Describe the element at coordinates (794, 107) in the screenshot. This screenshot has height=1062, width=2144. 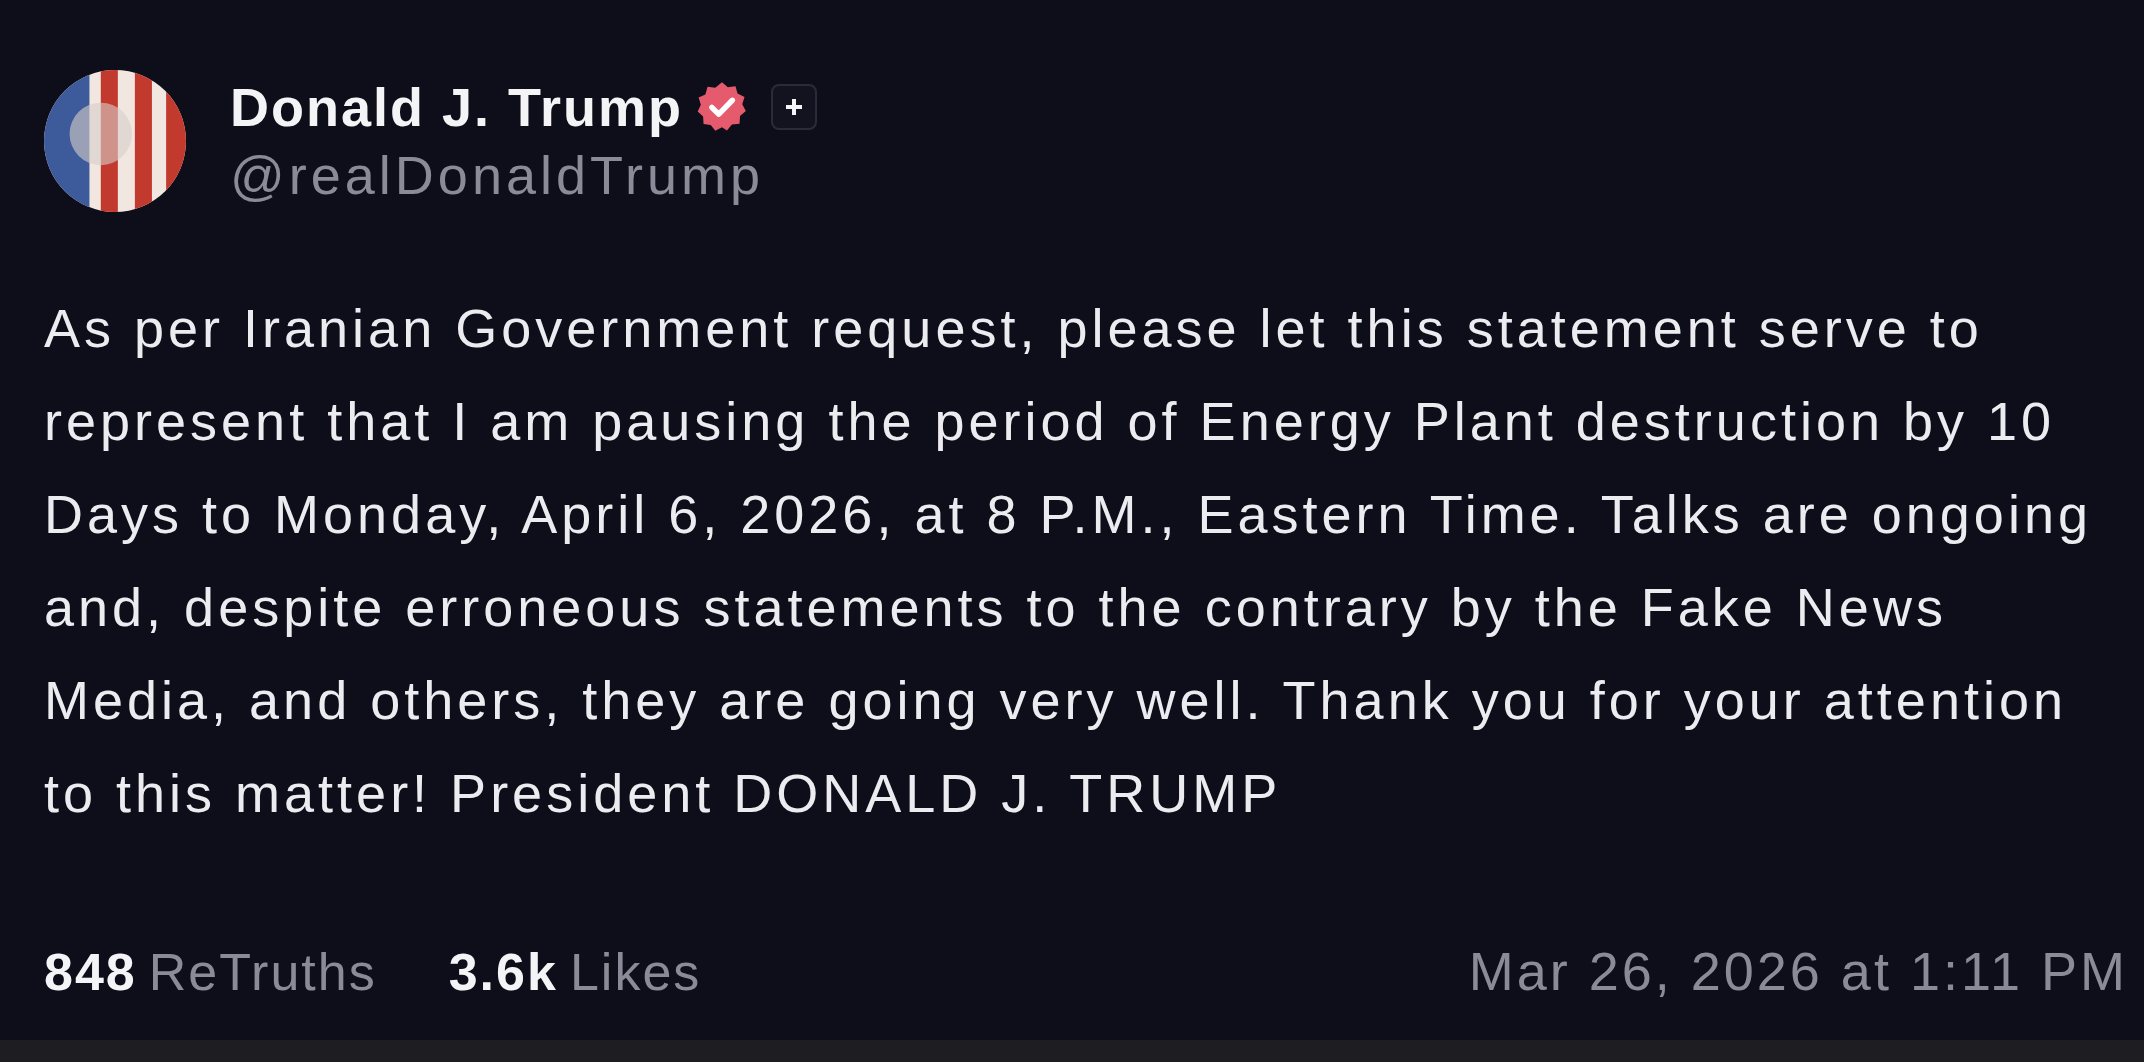
I see `follow-button` at that location.